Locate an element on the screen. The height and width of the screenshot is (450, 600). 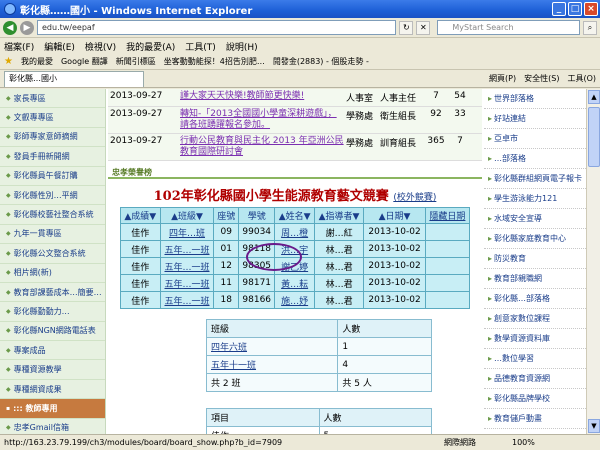
forward-arrow-icon: ▶ is located at coordinates (27, 27).